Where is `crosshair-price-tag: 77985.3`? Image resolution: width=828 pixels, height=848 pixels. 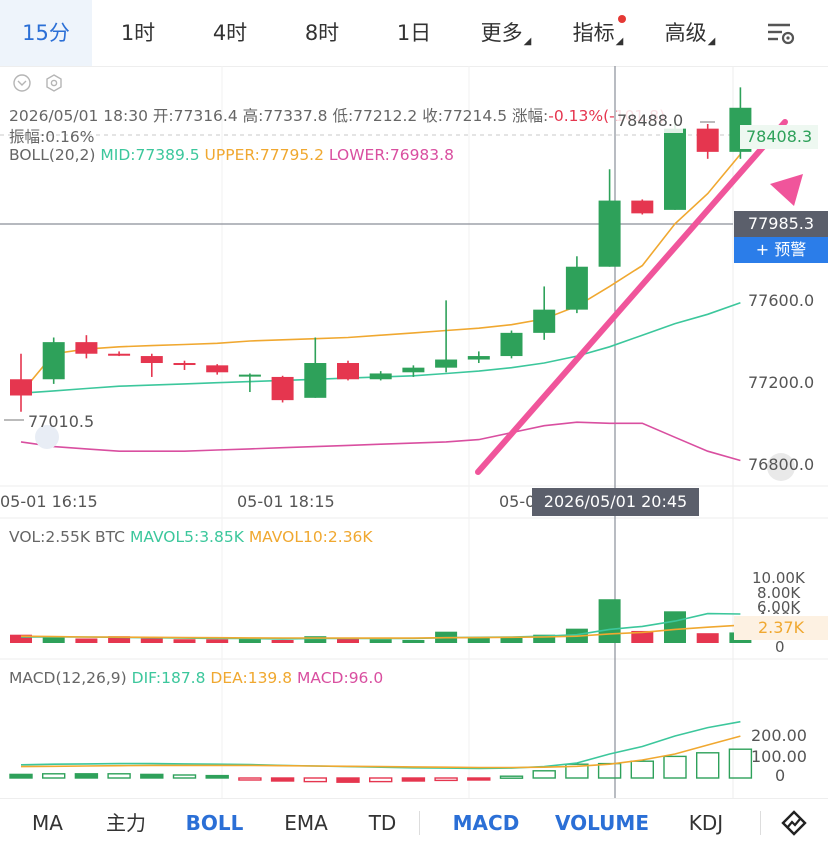 crosshair-price-tag: 77985.3 is located at coordinates (781, 224).